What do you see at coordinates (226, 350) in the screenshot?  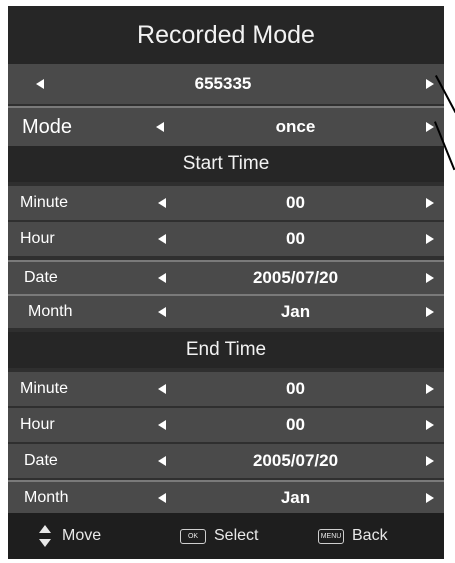 I see `end-time-header: End Time` at bounding box center [226, 350].